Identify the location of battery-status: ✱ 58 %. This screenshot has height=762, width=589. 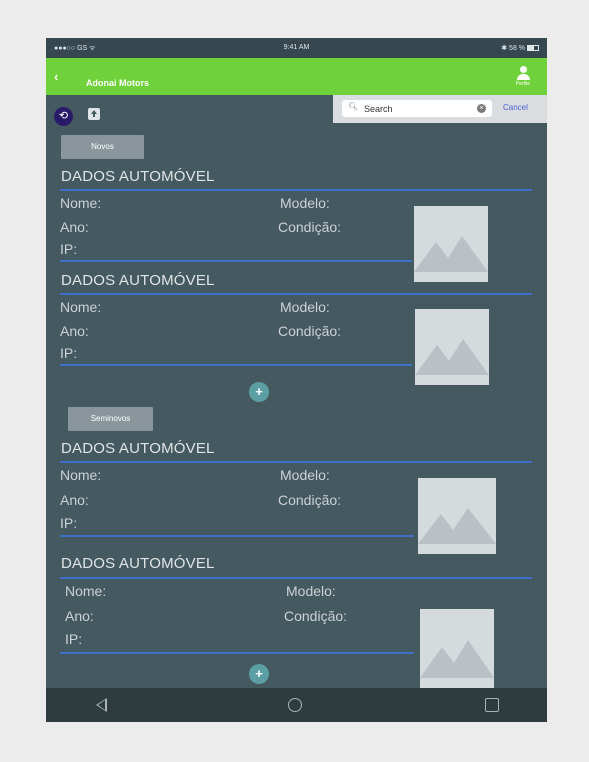
(520, 48).